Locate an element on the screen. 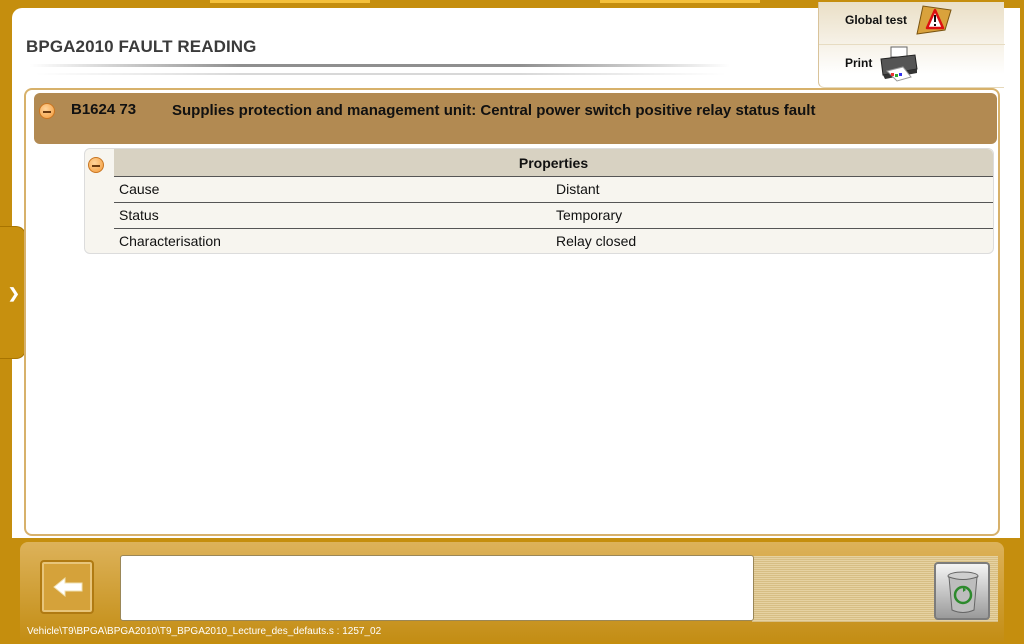 The image size is (1024, 644). clear-faults-button is located at coordinates (962, 591).